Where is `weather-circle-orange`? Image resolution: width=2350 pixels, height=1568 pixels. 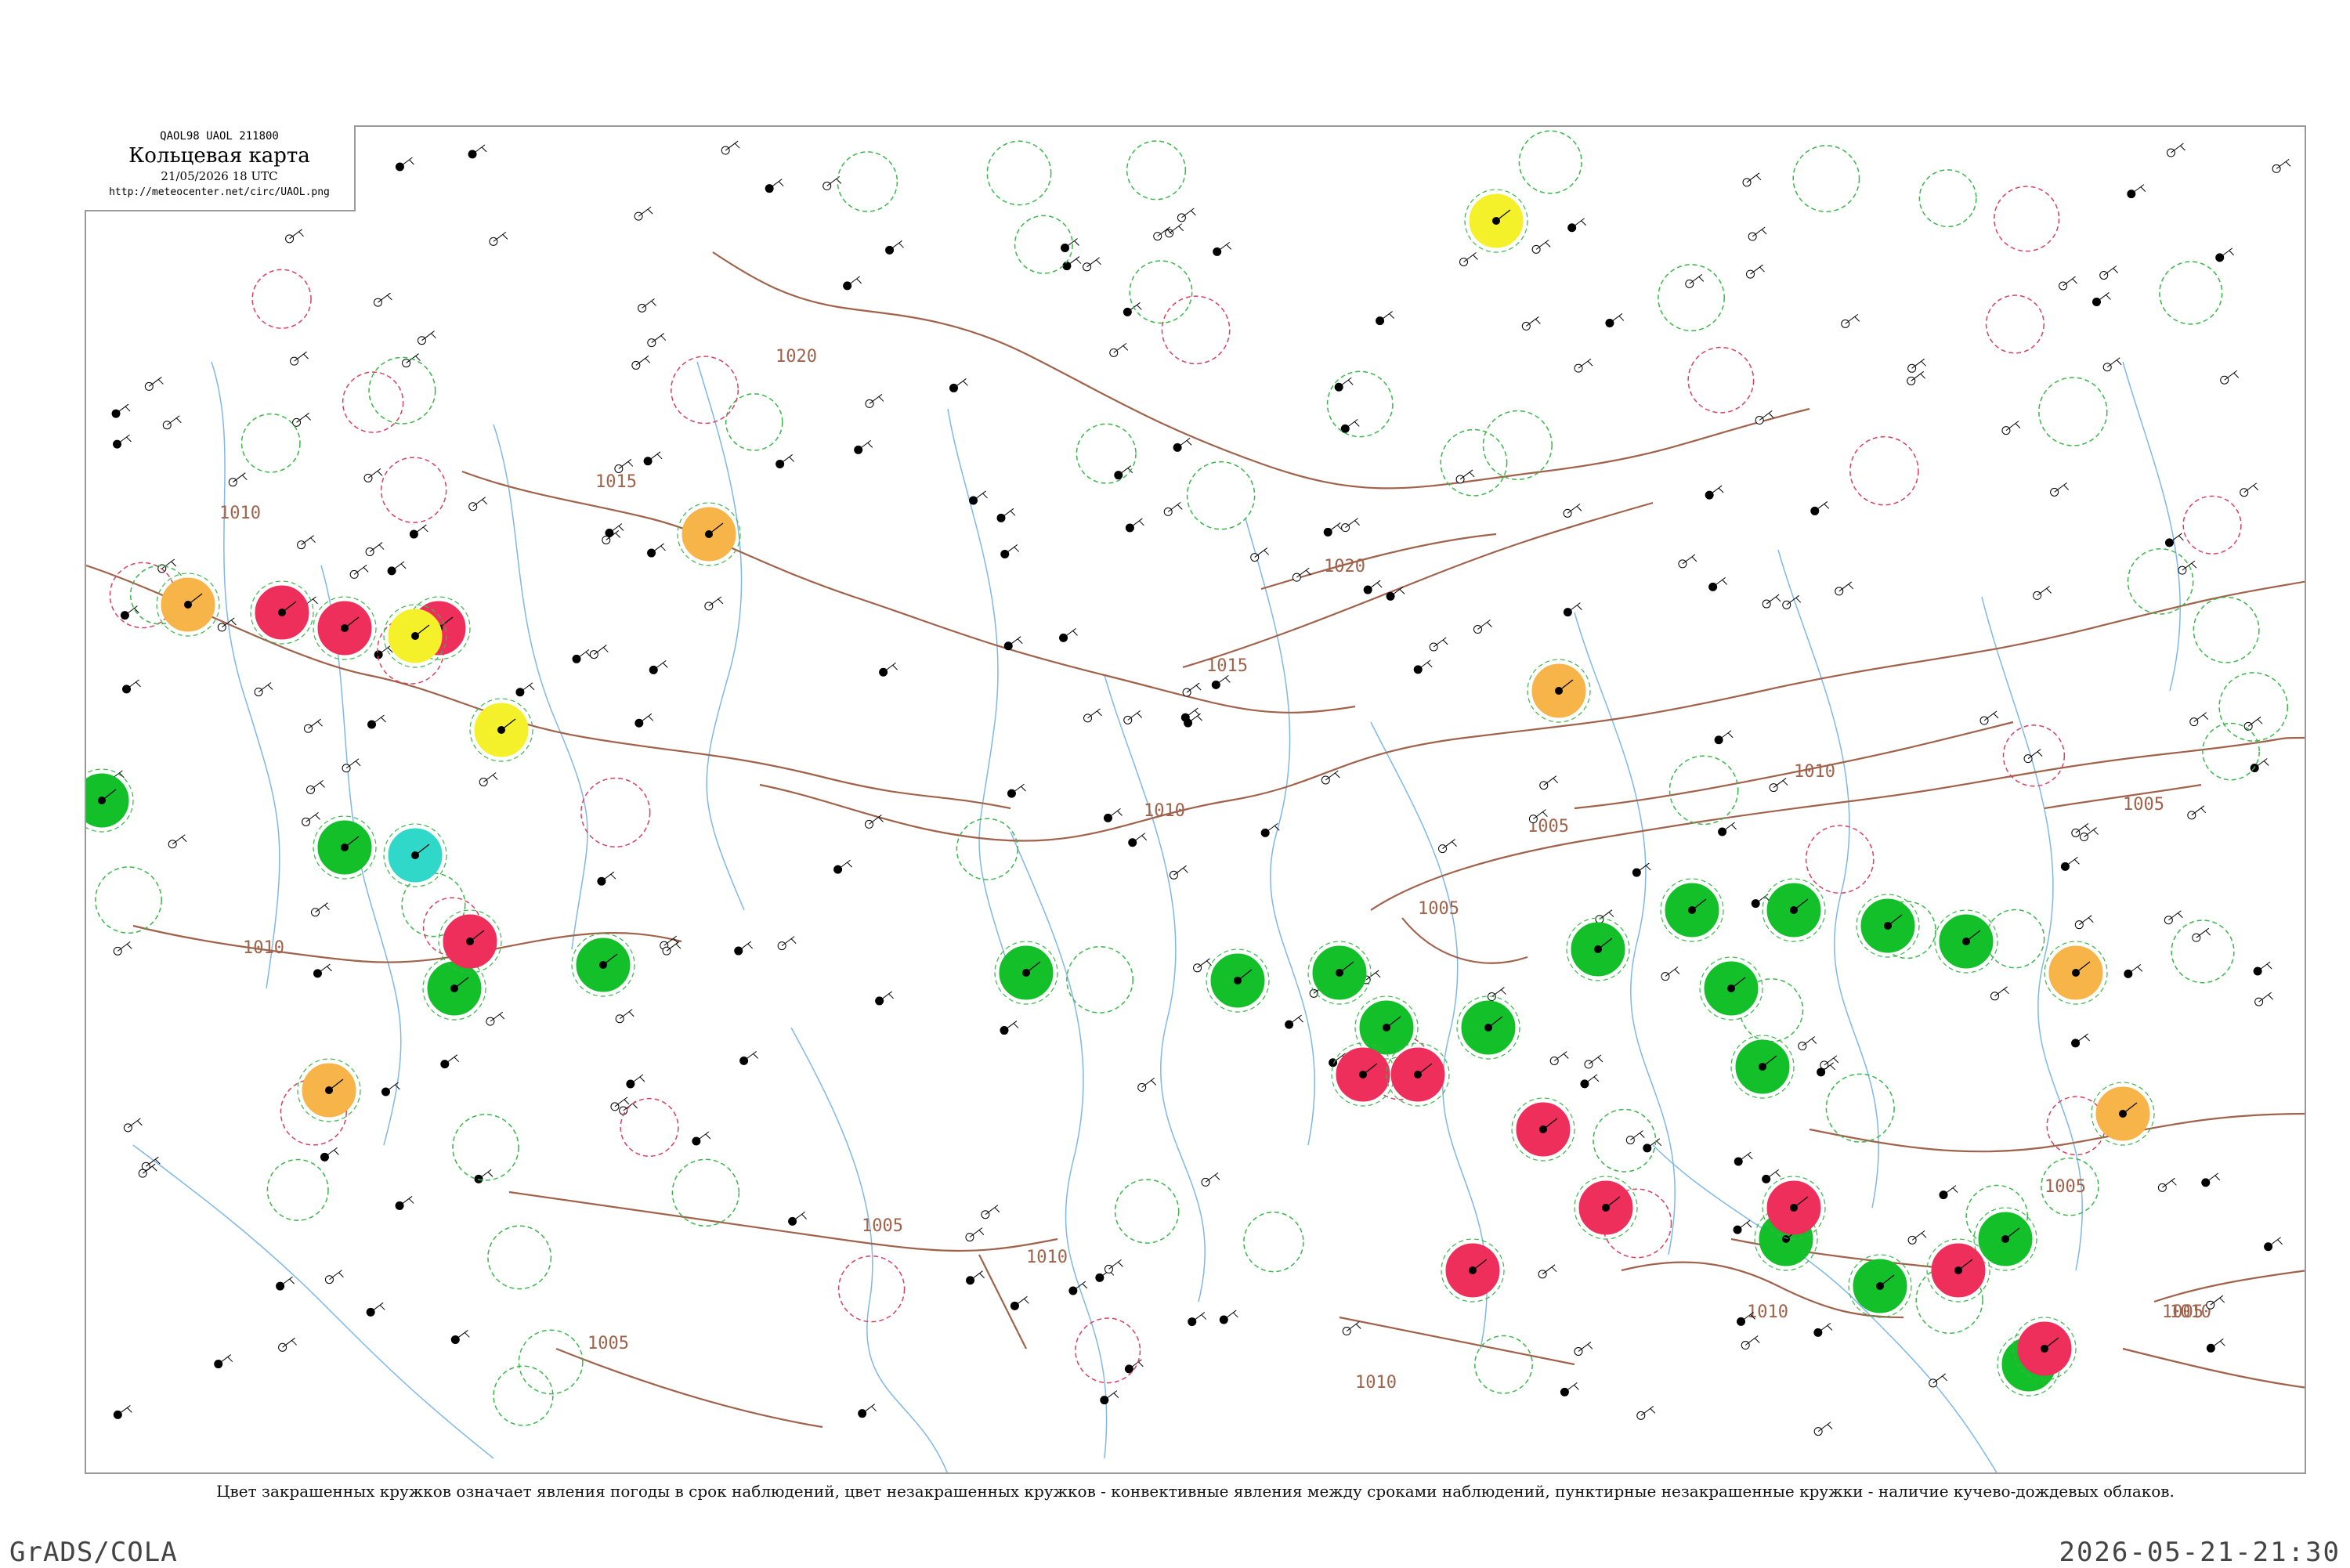 weather-circle-orange is located at coordinates (2076, 973).